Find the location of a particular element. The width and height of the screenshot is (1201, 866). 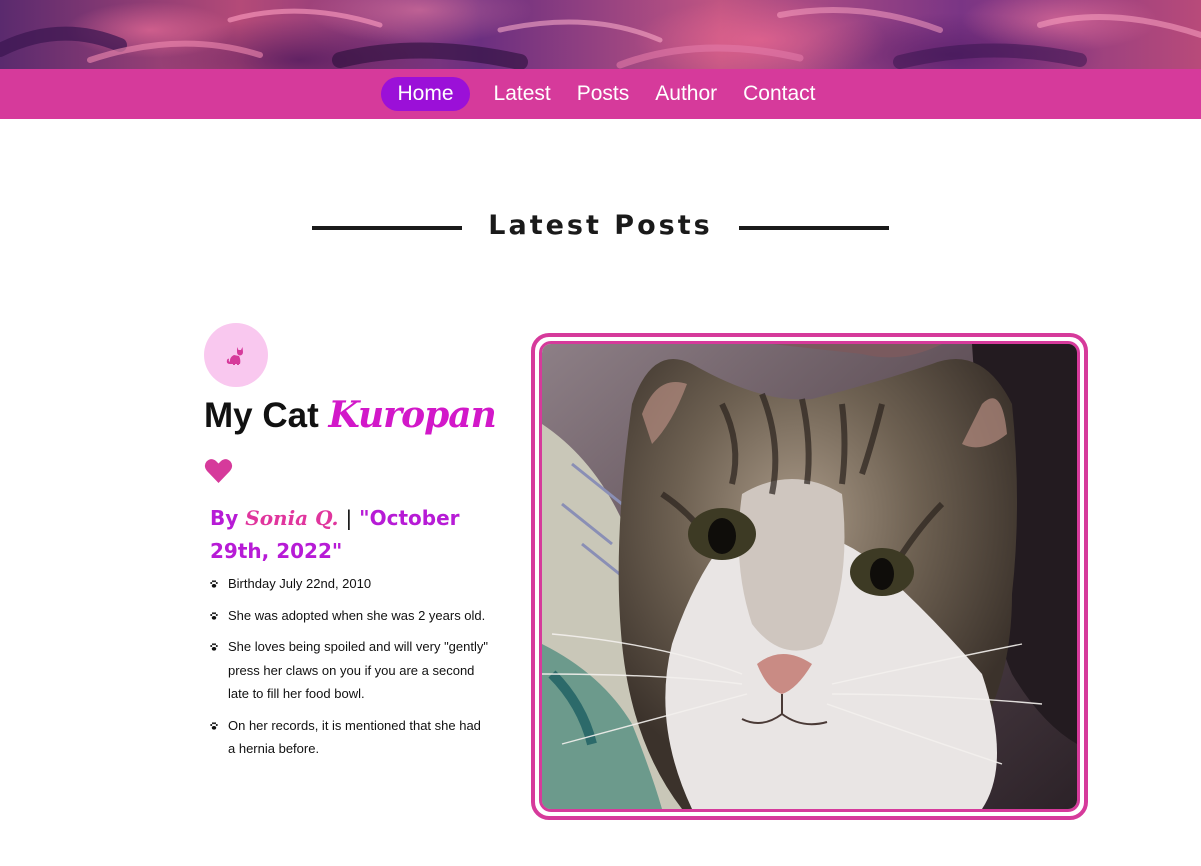

byline-by: By is located at coordinates (224, 518).